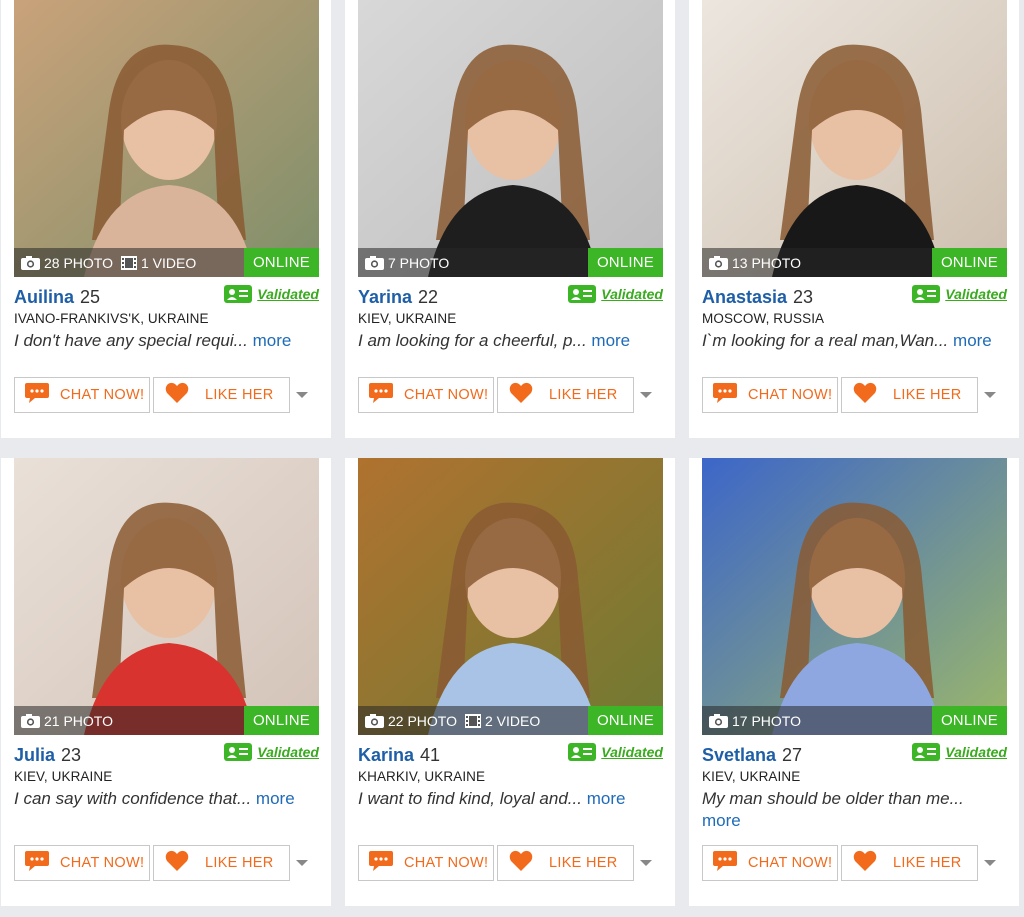 The height and width of the screenshot is (917, 1024). What do you see at coordinates (744, 297) in the screenshot?
I see `profile-name: Anastasia` at bounding box center [744, 297].